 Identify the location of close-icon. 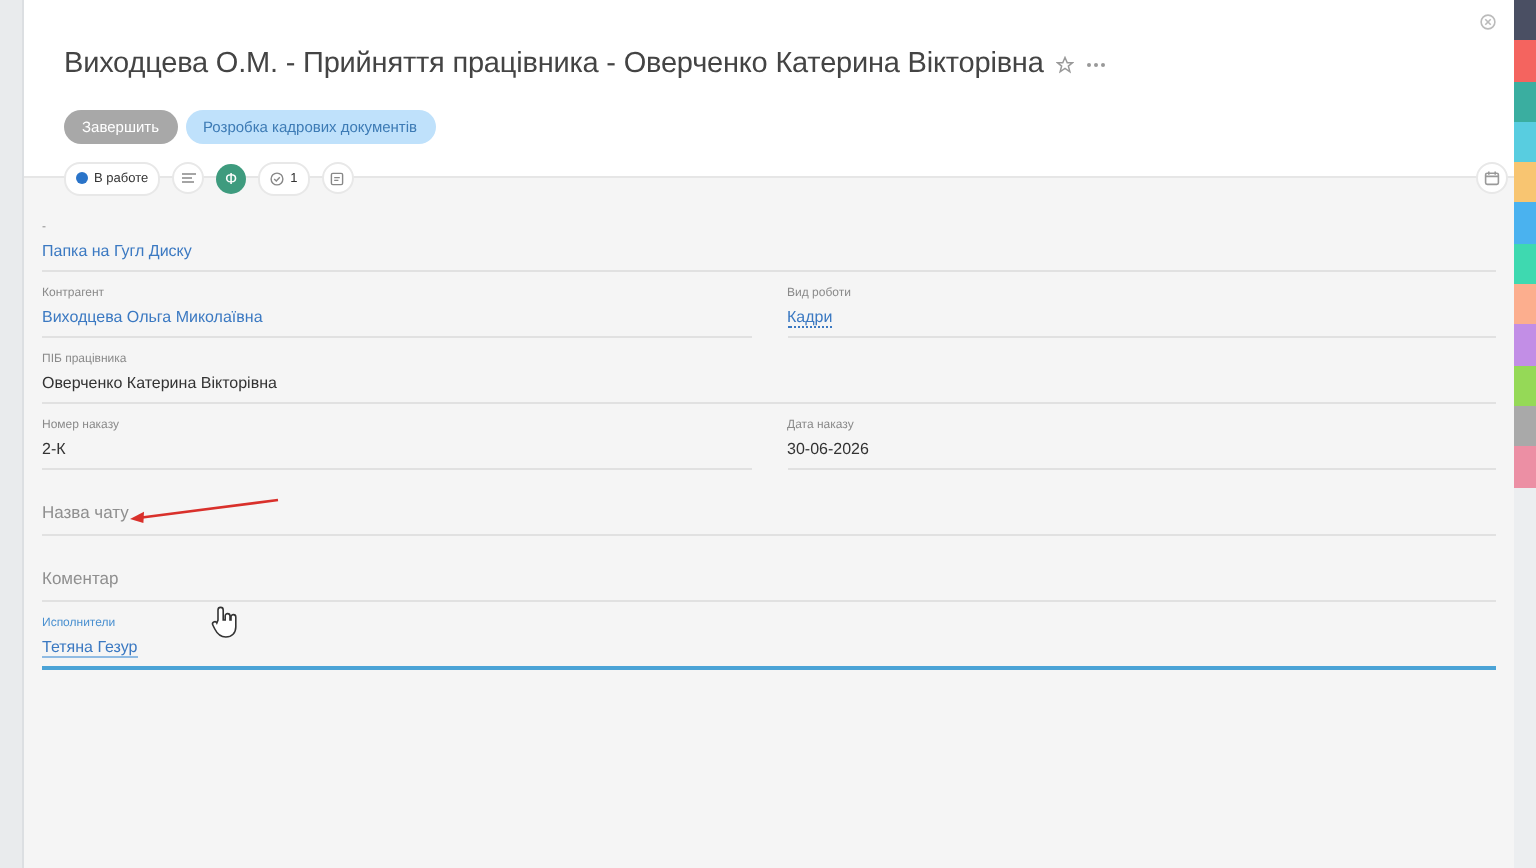
(1488, 22).